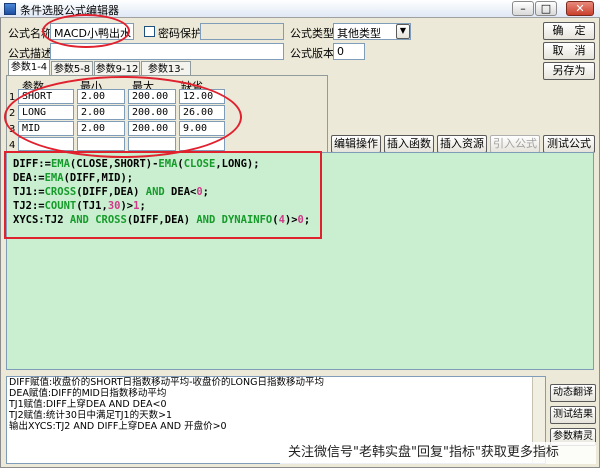 This screenshot has width=600, height=468. Describe the element at coordinates (91, 415) in the screenshot. I see `explanation-line: TJ2赋值:统计30日中满足TJ1的天数>1` at that location.